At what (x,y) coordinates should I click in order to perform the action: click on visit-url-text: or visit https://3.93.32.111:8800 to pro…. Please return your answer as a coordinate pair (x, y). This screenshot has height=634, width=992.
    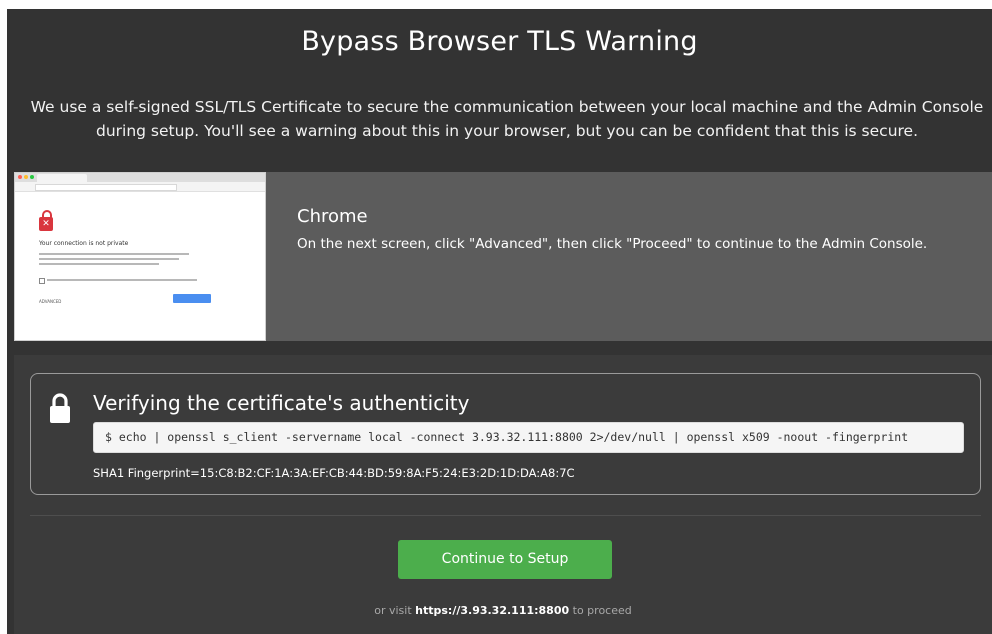
    Looking at the image, I should click on (503, 610).